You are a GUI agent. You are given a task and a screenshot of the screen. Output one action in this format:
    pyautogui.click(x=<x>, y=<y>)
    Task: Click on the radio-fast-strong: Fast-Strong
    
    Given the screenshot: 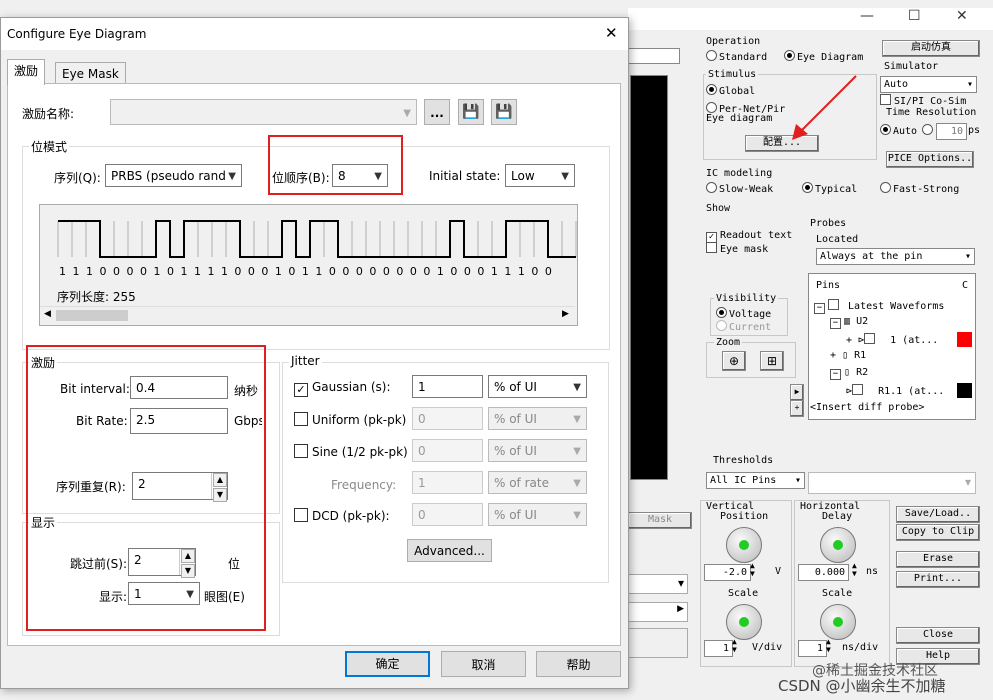 What is the action you would take?
    pyautogui.click(x=919, y=188)
    